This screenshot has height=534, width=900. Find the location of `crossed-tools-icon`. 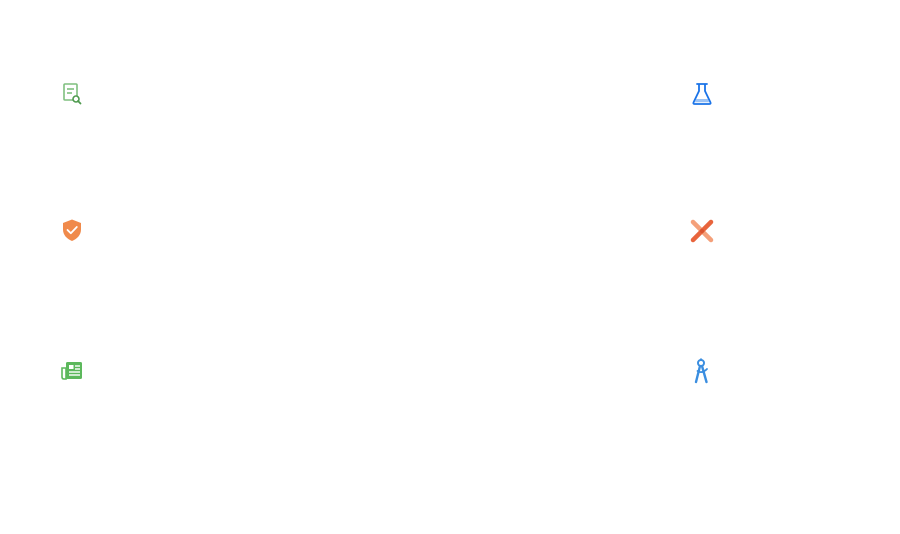

crossed-tools-icon is located at coordinates (702, 231).